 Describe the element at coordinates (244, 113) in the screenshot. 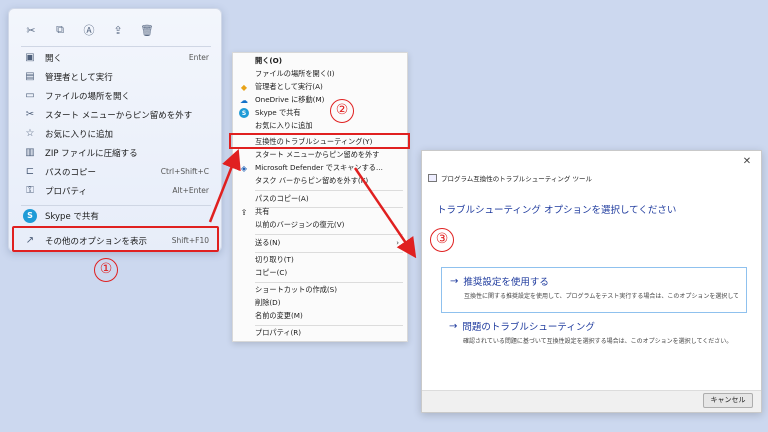

I see `skype-icon: S` at that location.